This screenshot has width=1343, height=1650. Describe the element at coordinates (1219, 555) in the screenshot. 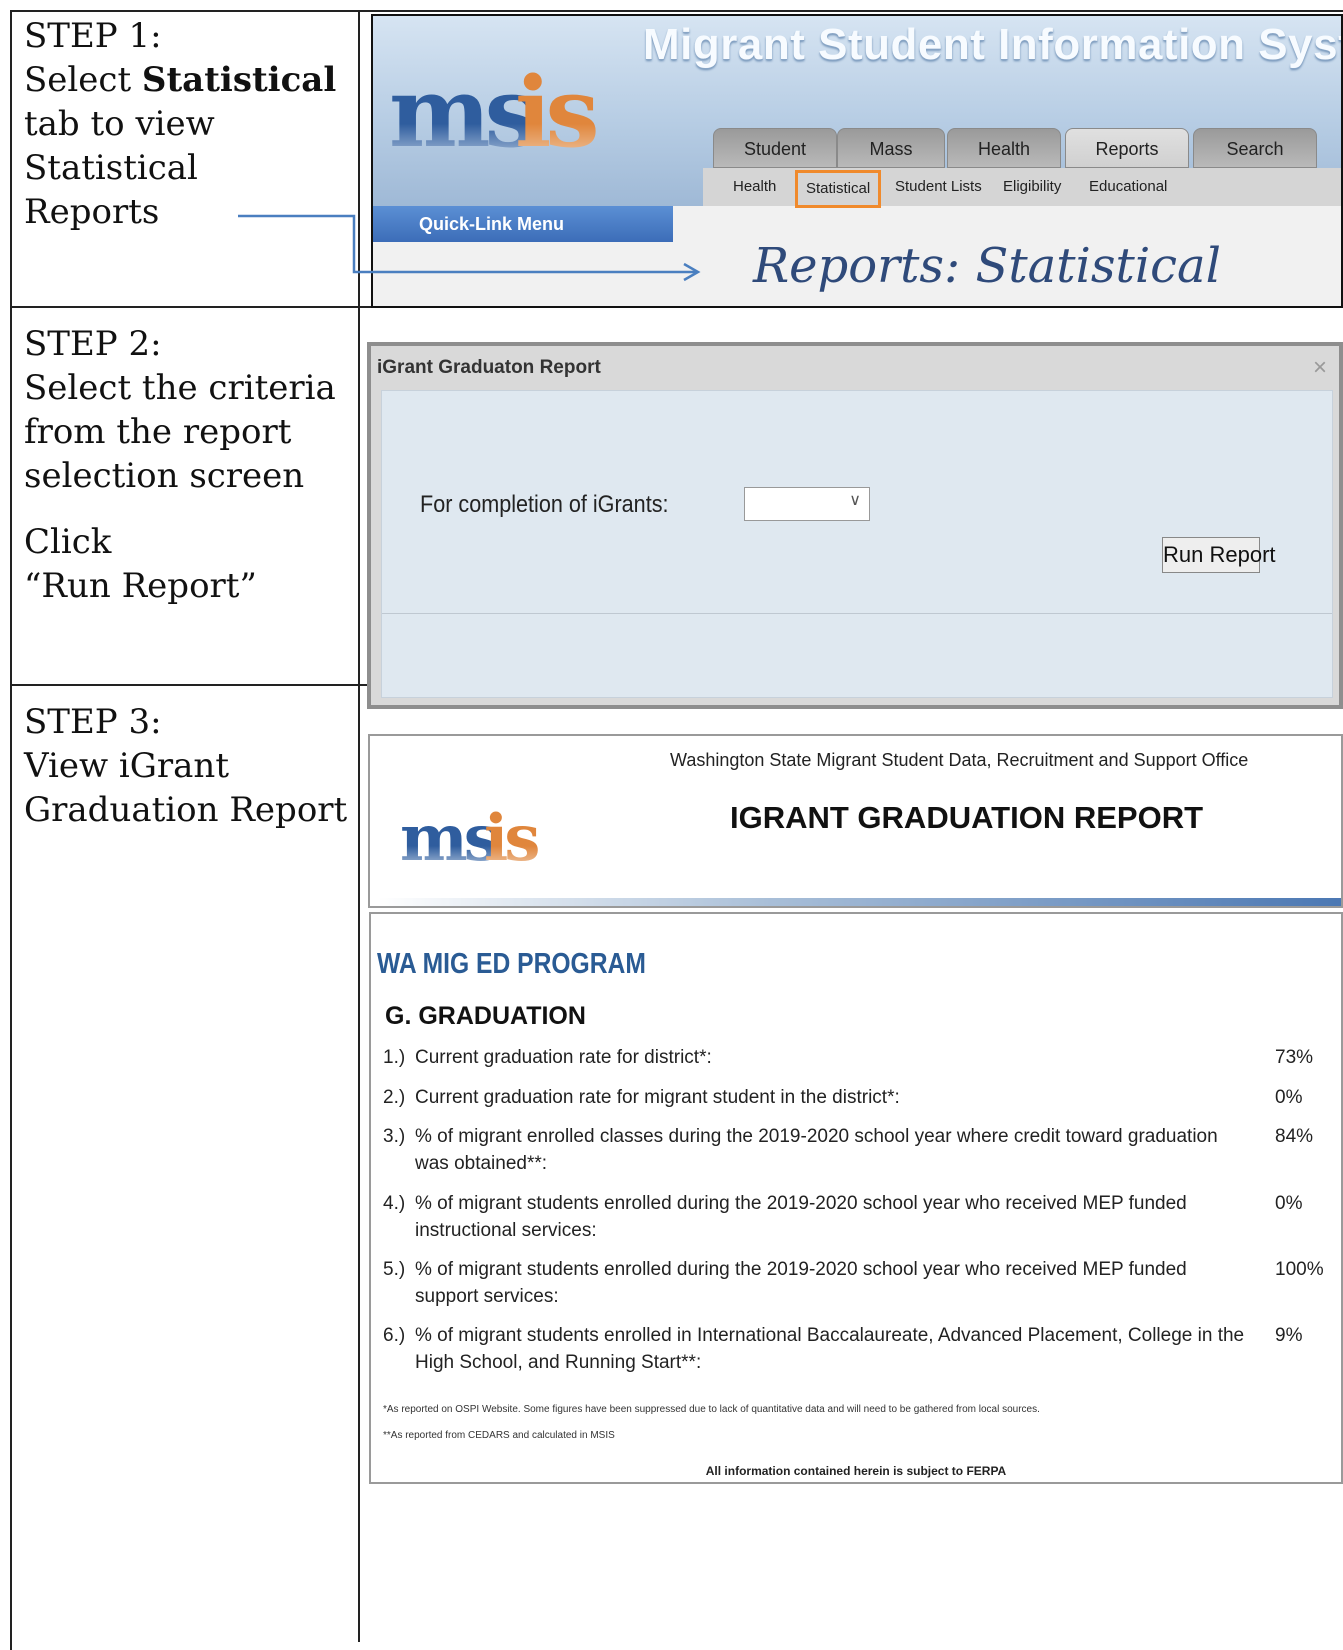

I see `run-report-button: Run Report` at that location.